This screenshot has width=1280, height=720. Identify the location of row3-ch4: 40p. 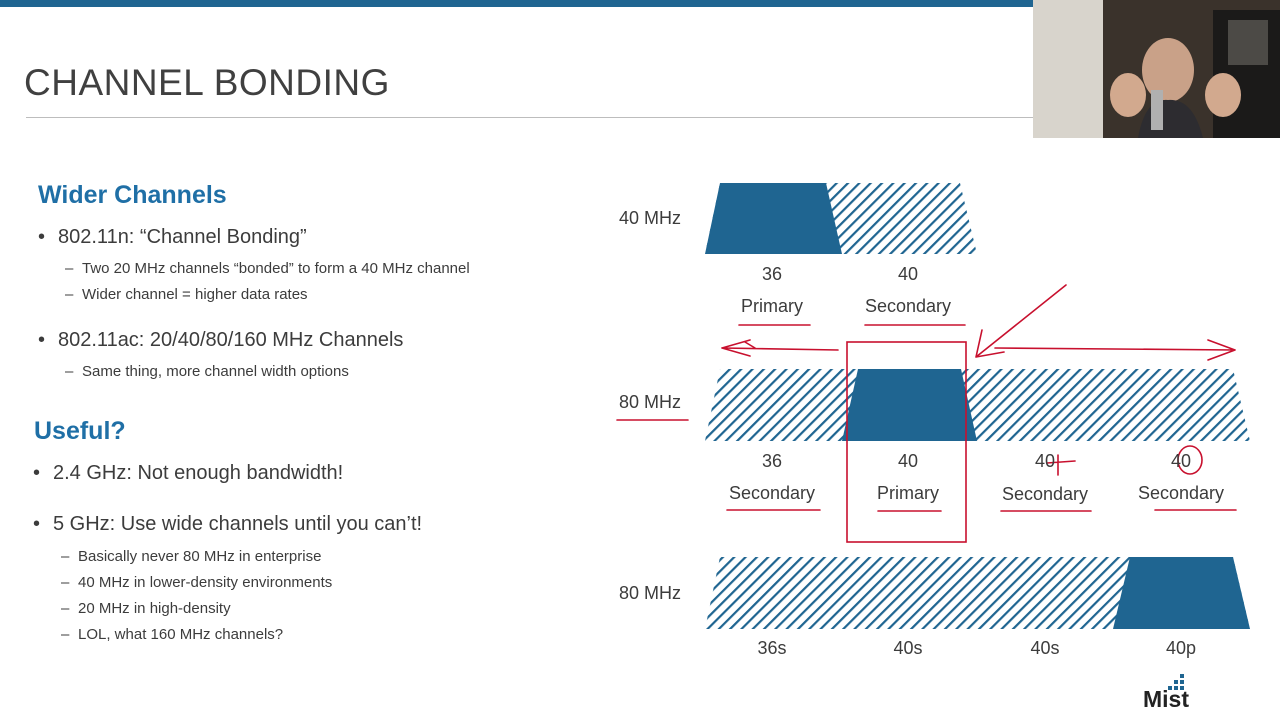
(1181, 648).